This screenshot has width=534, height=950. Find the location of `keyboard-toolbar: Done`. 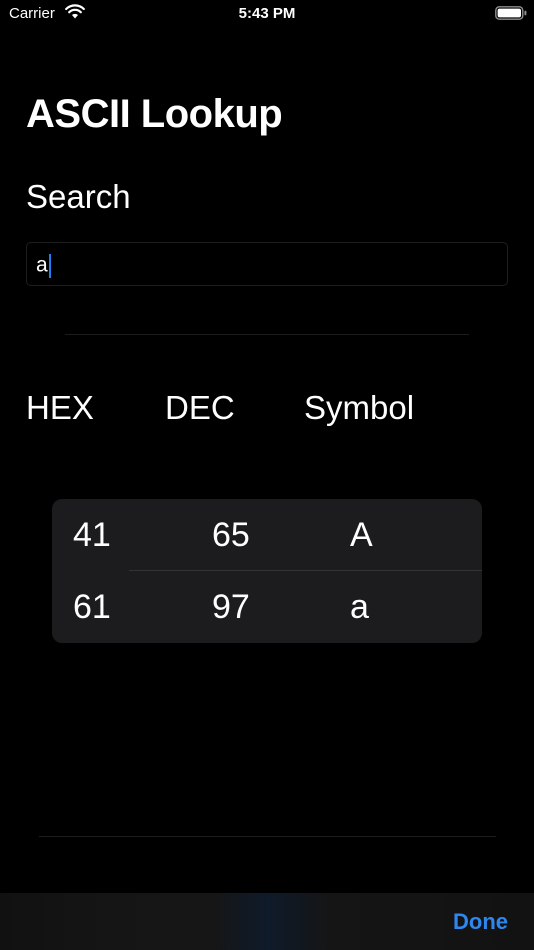

keyboard-toolbar: Done is located at coordinates (267, 921).